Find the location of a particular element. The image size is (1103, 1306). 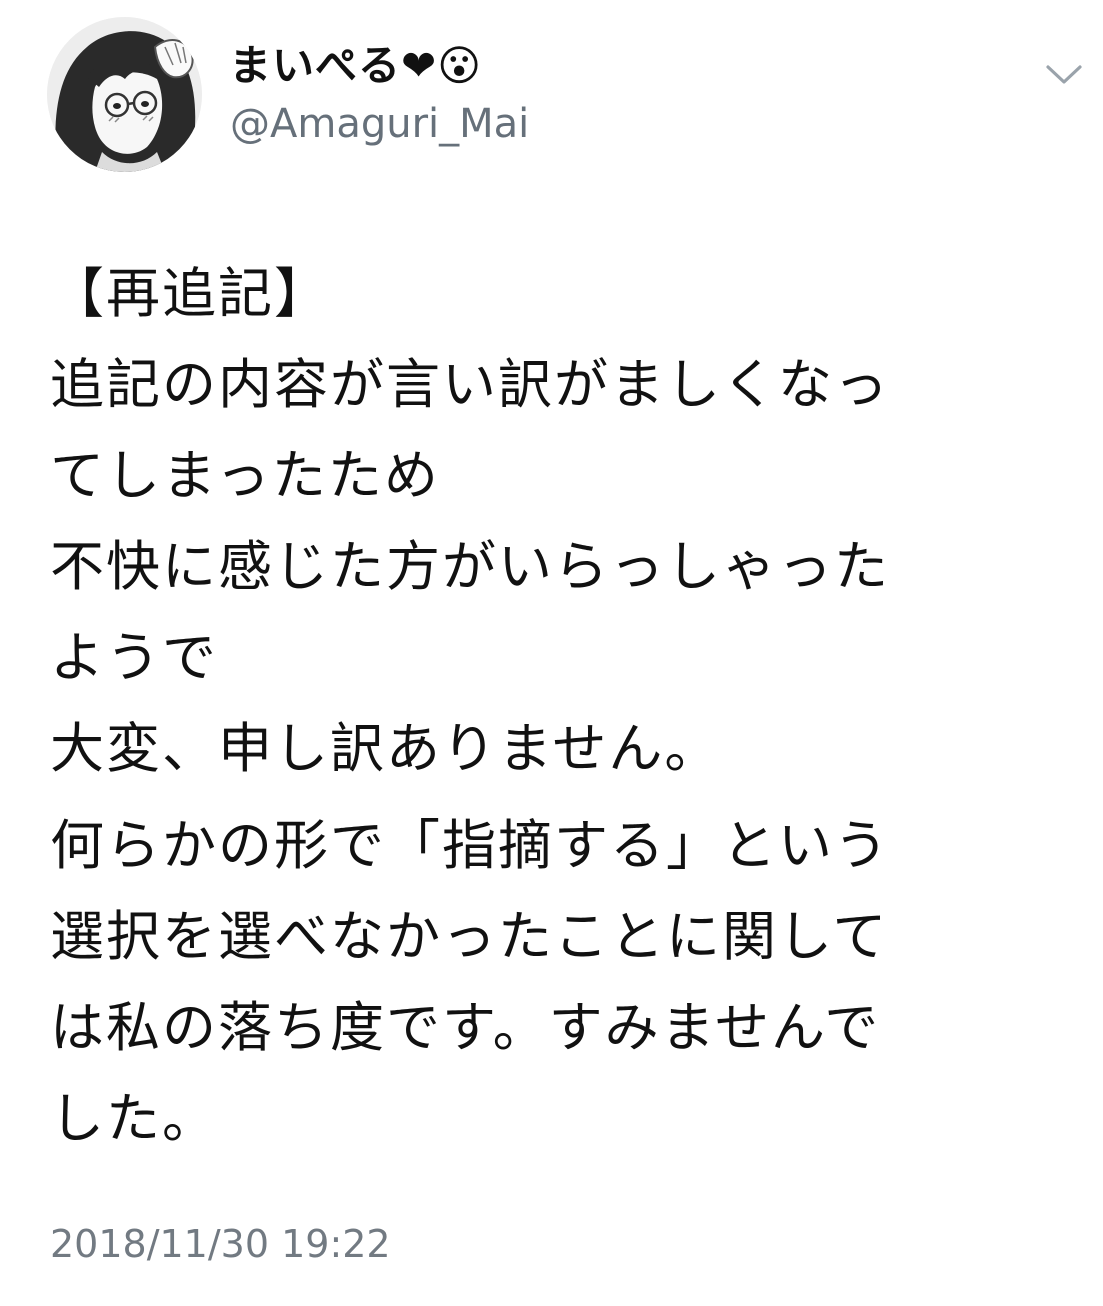

avatar is located at coordinates (124, 94).